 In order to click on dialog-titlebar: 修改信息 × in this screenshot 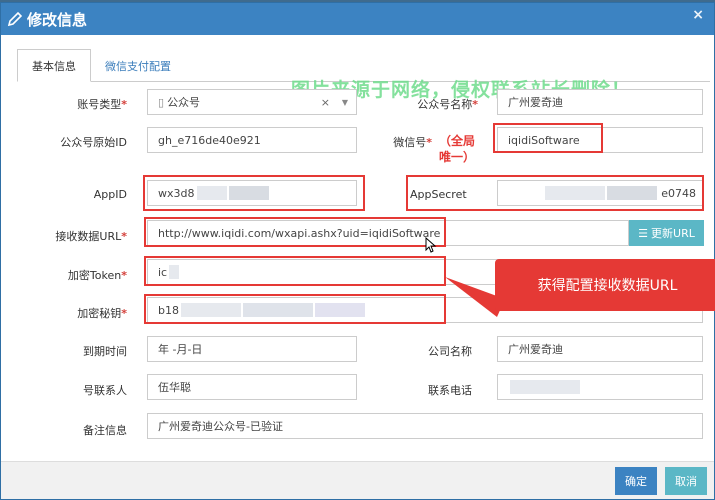, I will do `click(357, 19)`.